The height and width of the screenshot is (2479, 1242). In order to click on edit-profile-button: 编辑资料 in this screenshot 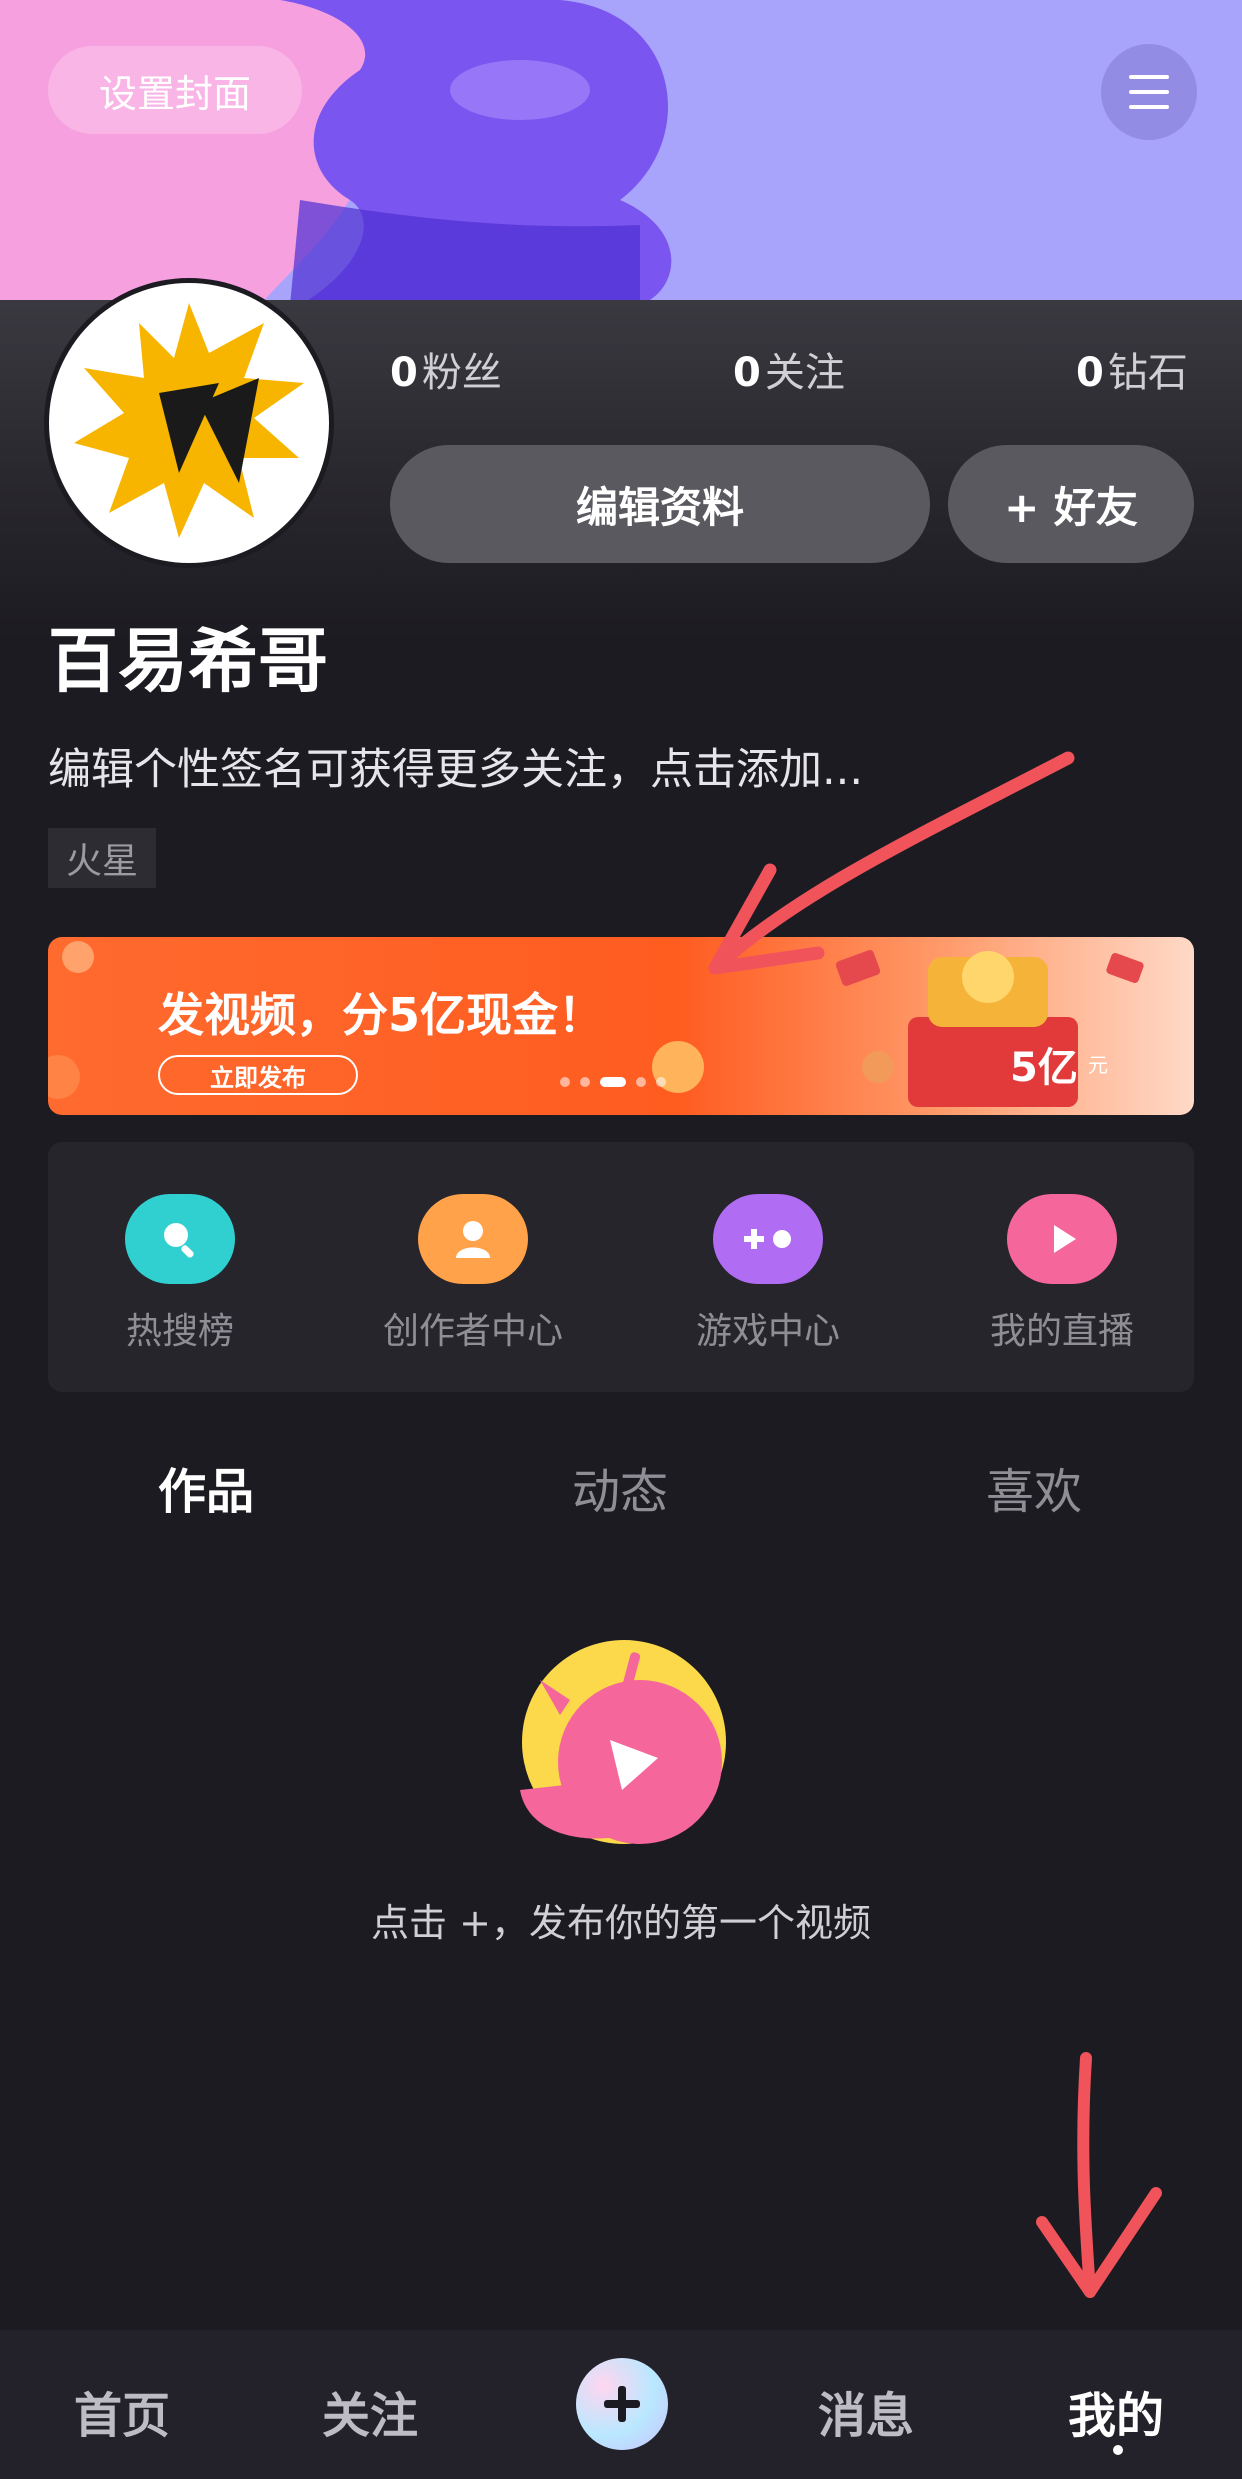, I will do `click(660, 504)`.